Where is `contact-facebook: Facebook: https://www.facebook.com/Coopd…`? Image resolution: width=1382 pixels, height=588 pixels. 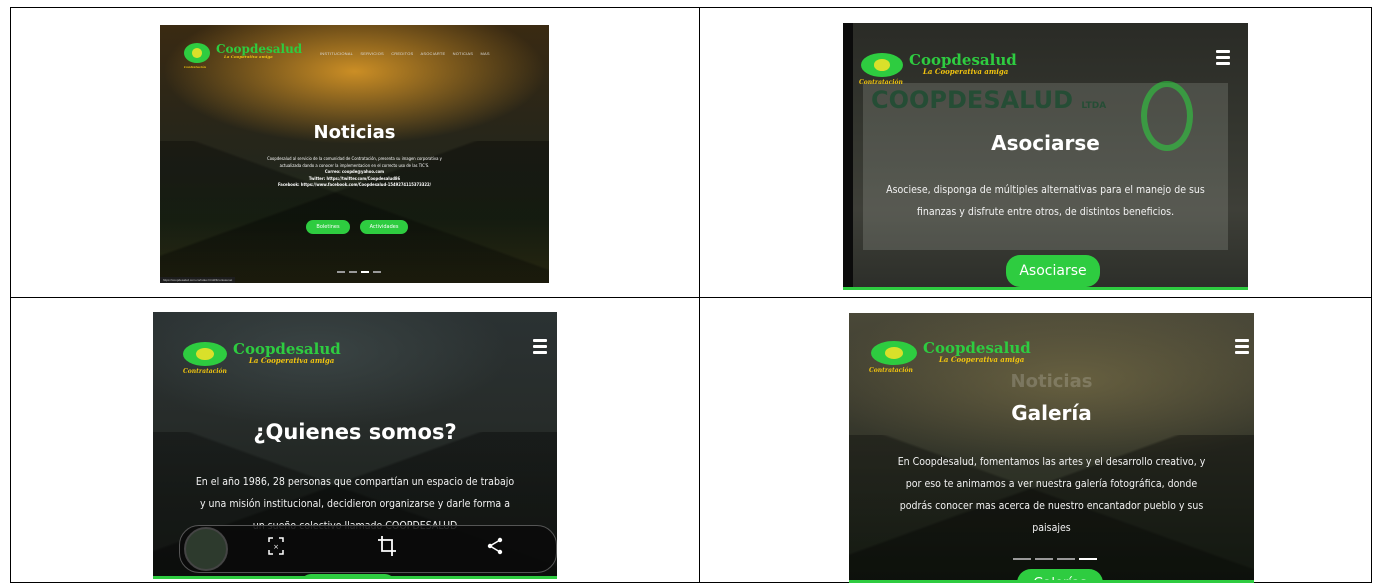
contact-facebook: Facebook: https://www.facebook.com/Coopd… is located at coordinates (354, 185).